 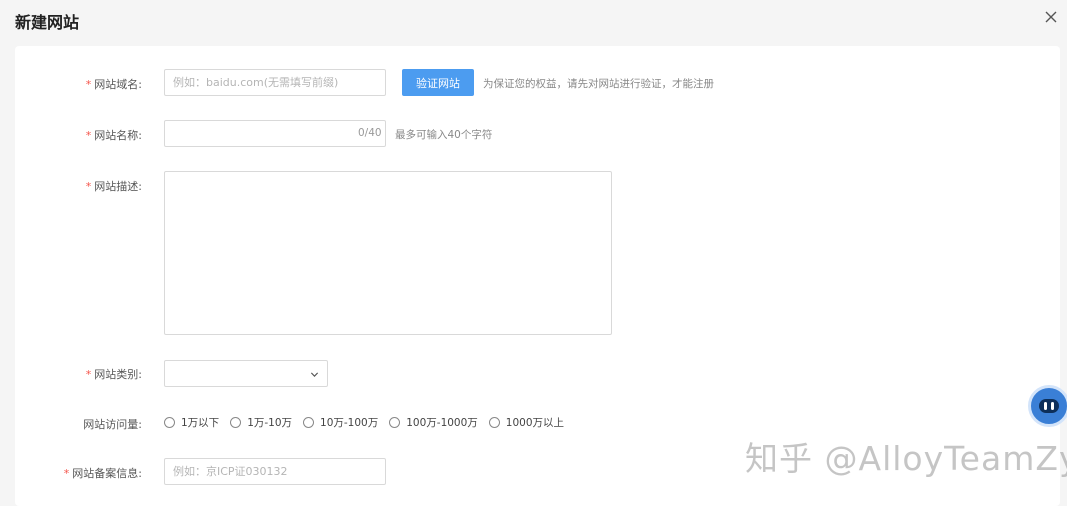 What do you see at coordinates (275, 471) in the screenshot?
I see `icp-input` at bounding box center [275, 471].